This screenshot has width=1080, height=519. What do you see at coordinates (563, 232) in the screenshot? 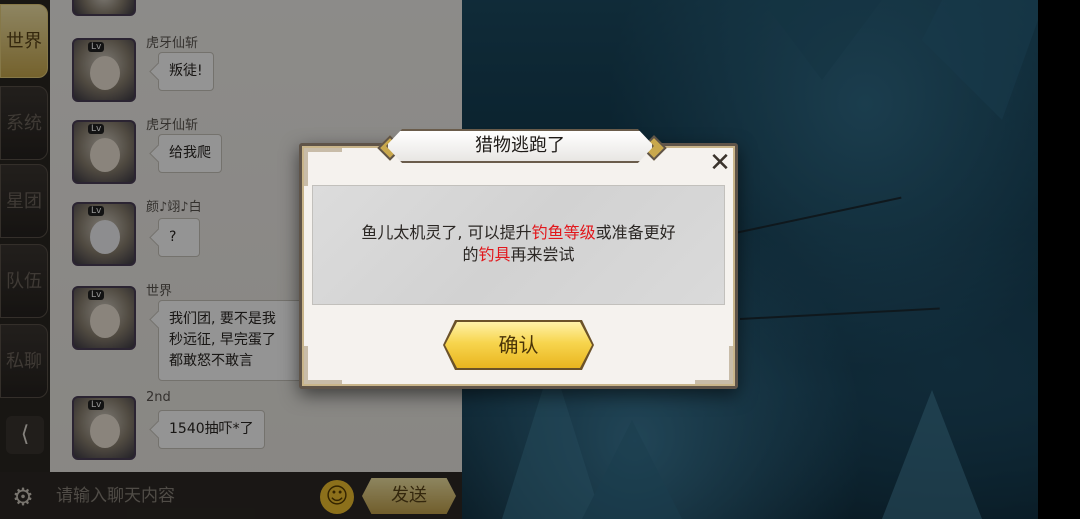
I see `highlight-fishing-level: 钓鱼等级` at bounding box center [563, 232].